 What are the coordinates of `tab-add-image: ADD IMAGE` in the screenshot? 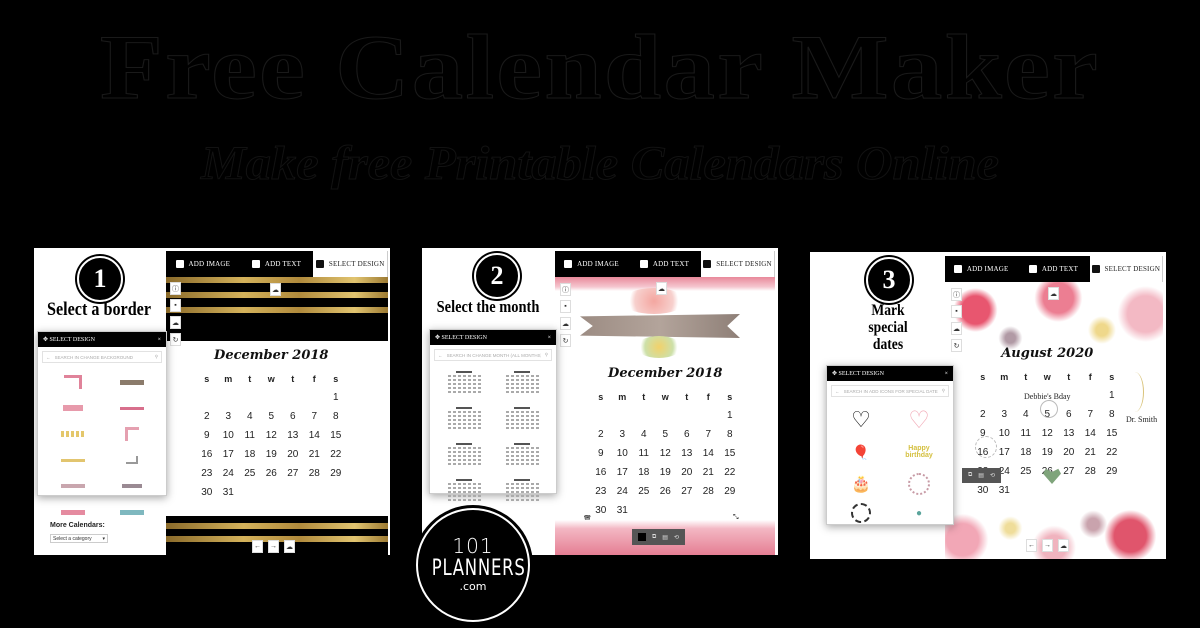 It's located at (203, 264).